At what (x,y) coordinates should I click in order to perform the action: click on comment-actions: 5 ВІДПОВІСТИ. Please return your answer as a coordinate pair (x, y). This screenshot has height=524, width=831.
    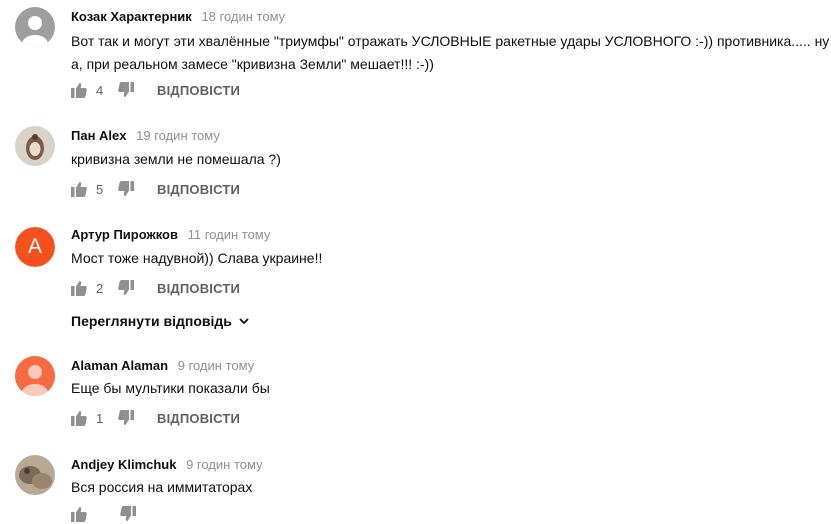
    Looking at the image, I should click on (155, 189).